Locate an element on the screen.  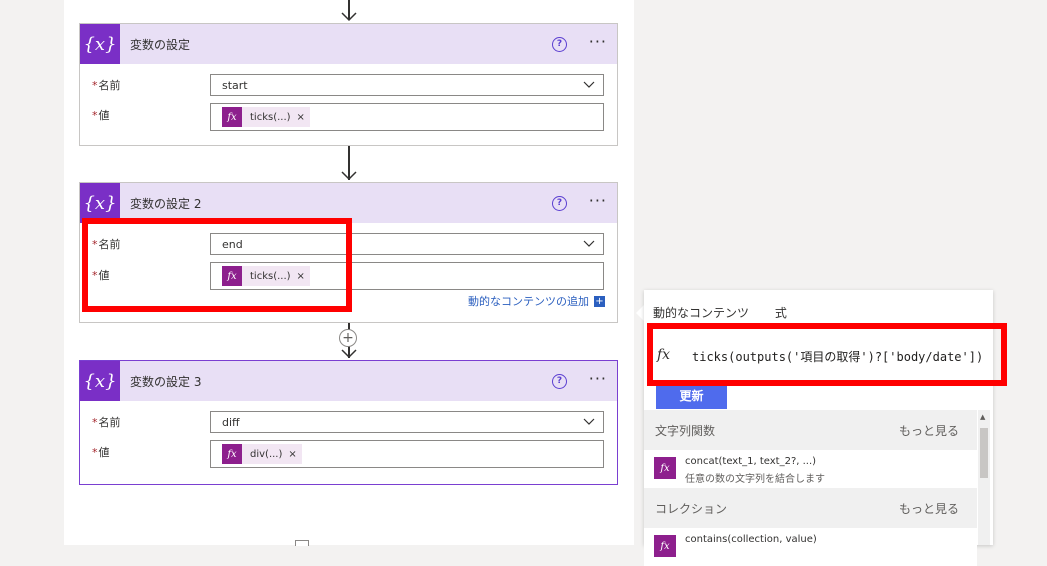
function-name: contains(collection, value) is located at coordinates (751, 539).